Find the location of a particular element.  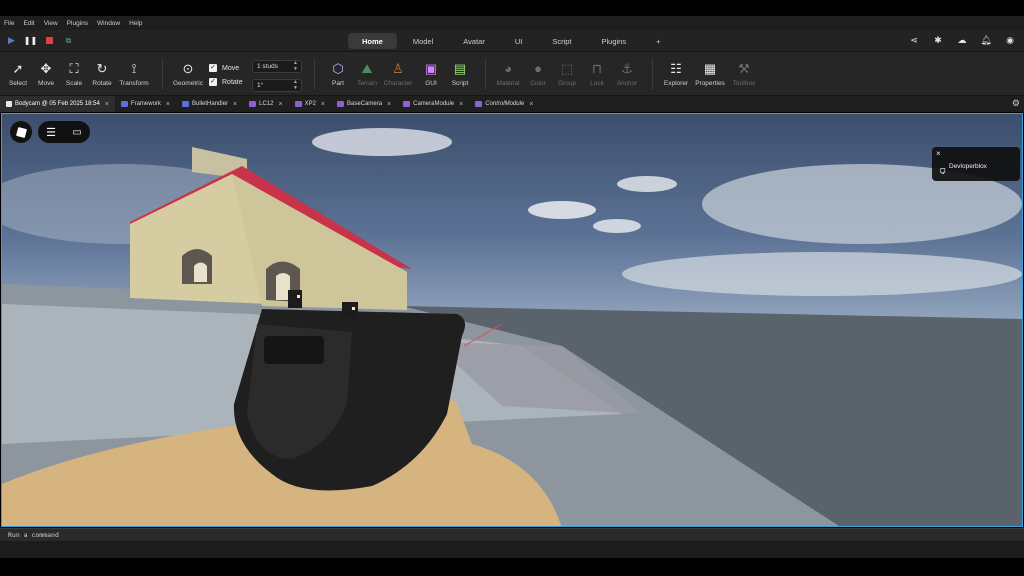

client-server-icon: ⧉ is located at coordinates (68, 40).